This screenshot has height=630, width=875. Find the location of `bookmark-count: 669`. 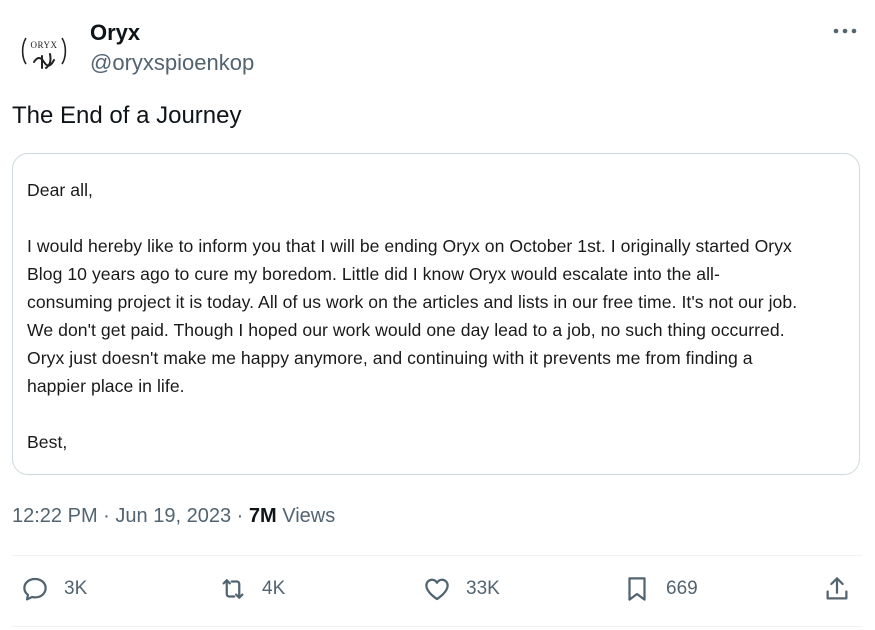

bookmark-count: 669 is located at coordinates (682, 588).